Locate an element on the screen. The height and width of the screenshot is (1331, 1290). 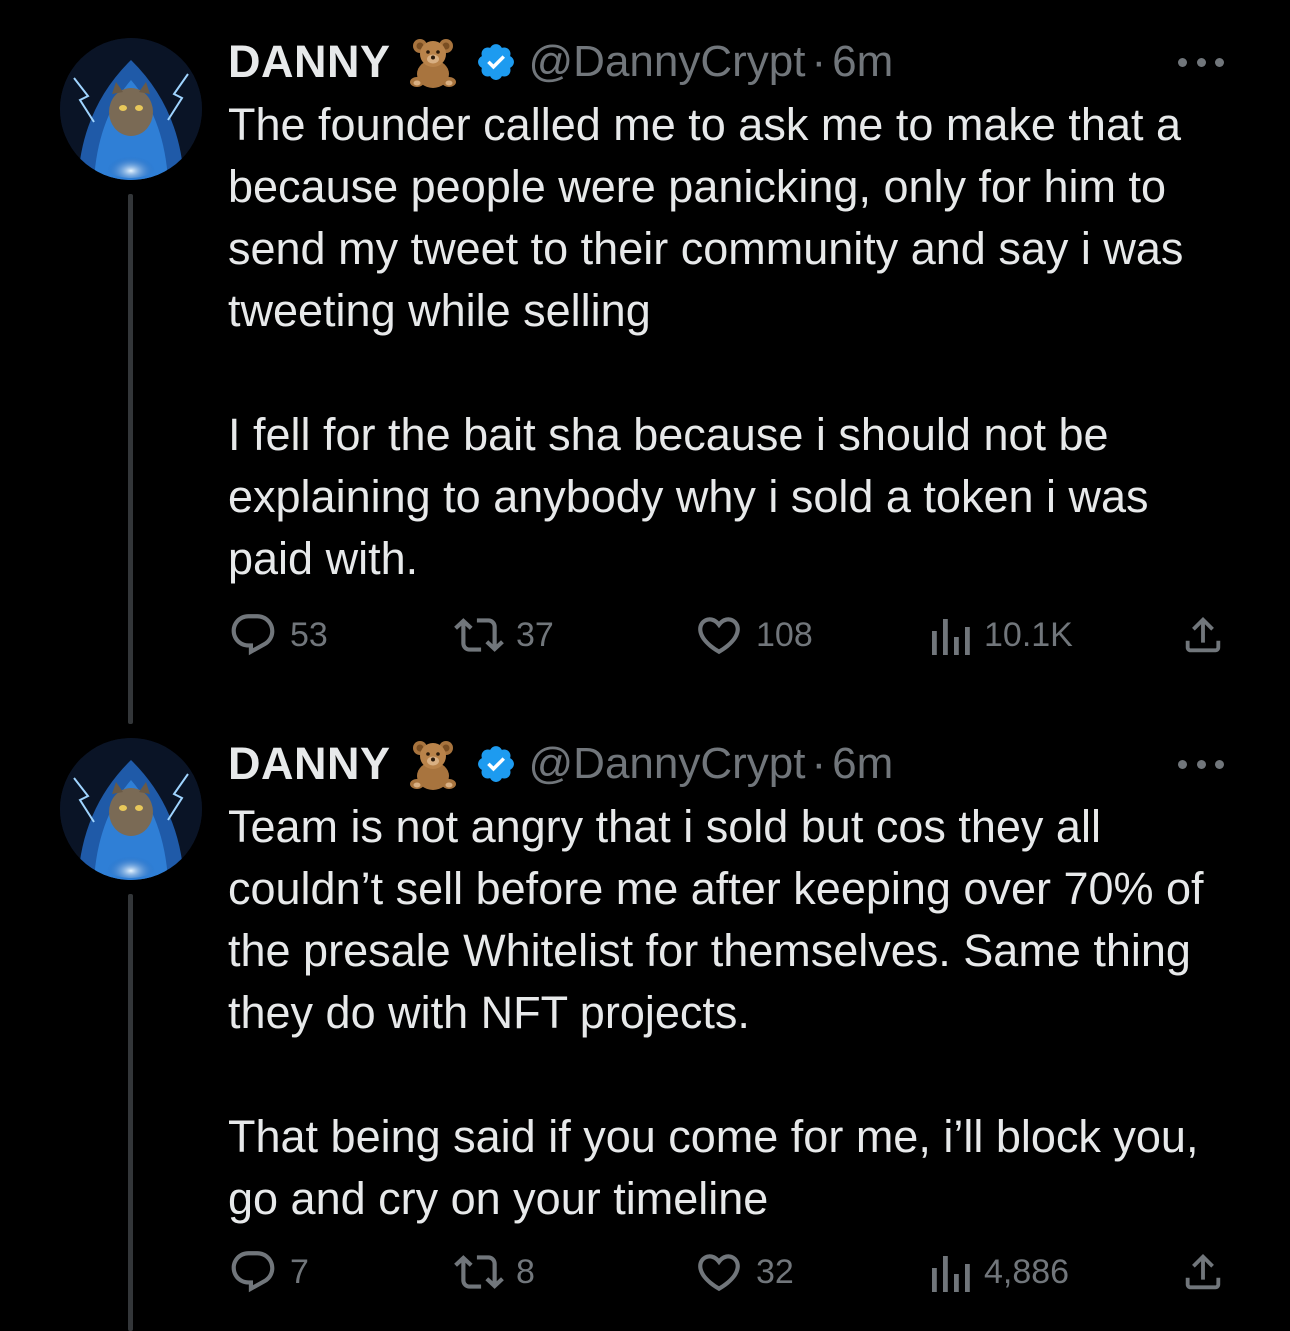
like-button: 32 is located at coordinates (744, 1272).